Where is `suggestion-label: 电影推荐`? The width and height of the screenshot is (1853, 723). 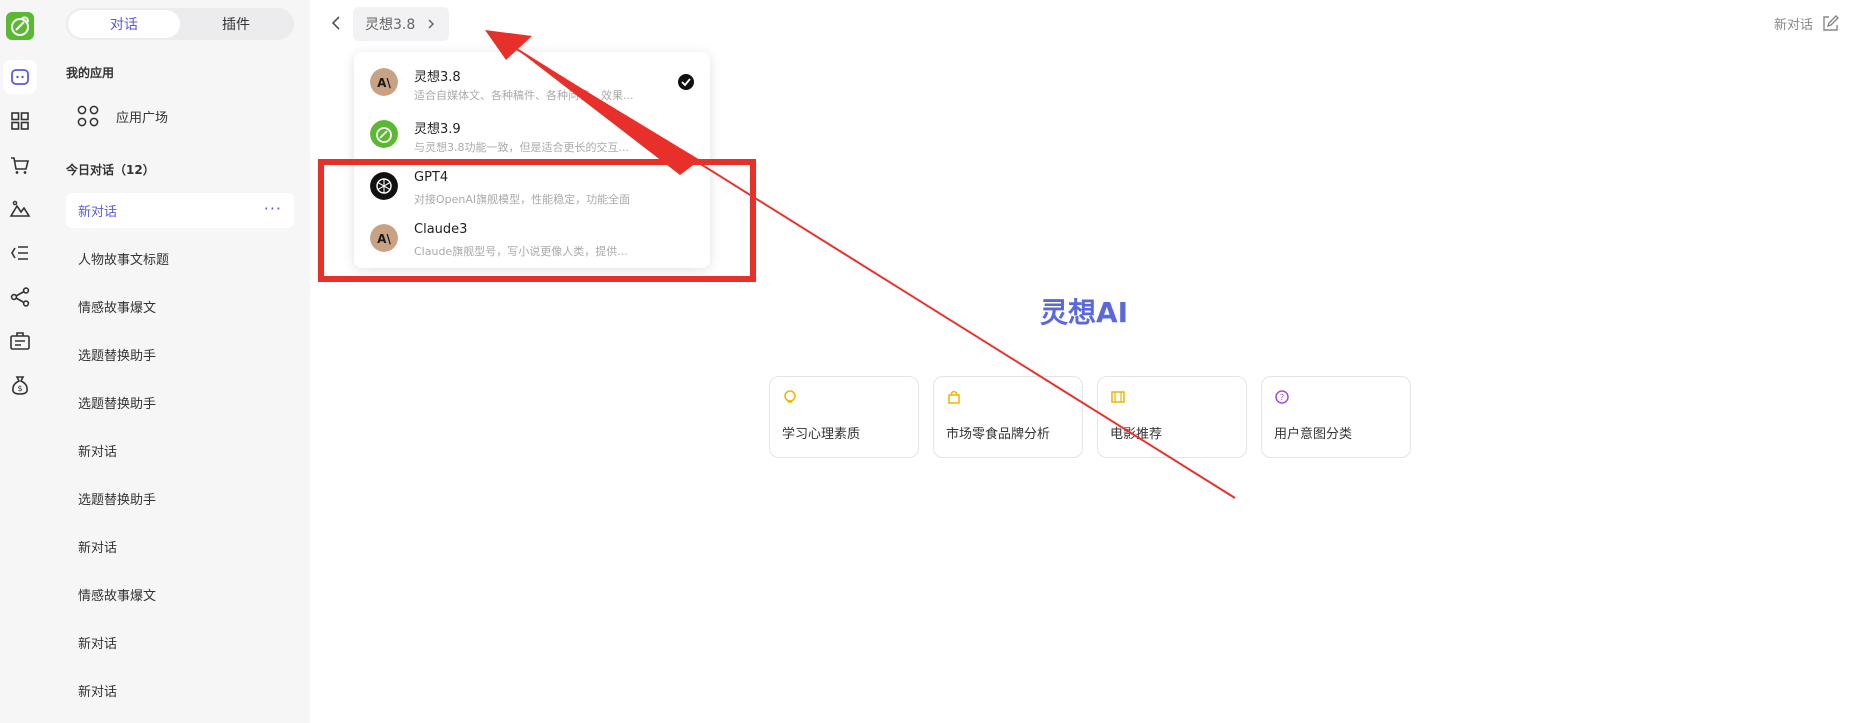 suggestion-label: 电影推荐 is located at coordinates (1136, 434).